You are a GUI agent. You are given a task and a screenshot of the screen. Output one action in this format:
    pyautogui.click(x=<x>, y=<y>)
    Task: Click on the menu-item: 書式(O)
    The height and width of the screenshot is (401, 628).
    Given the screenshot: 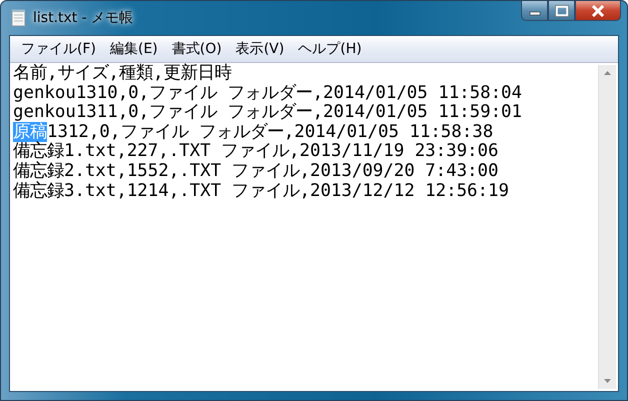 What is the action you would take?
    pyautogui.click(x=196, y=49)
    